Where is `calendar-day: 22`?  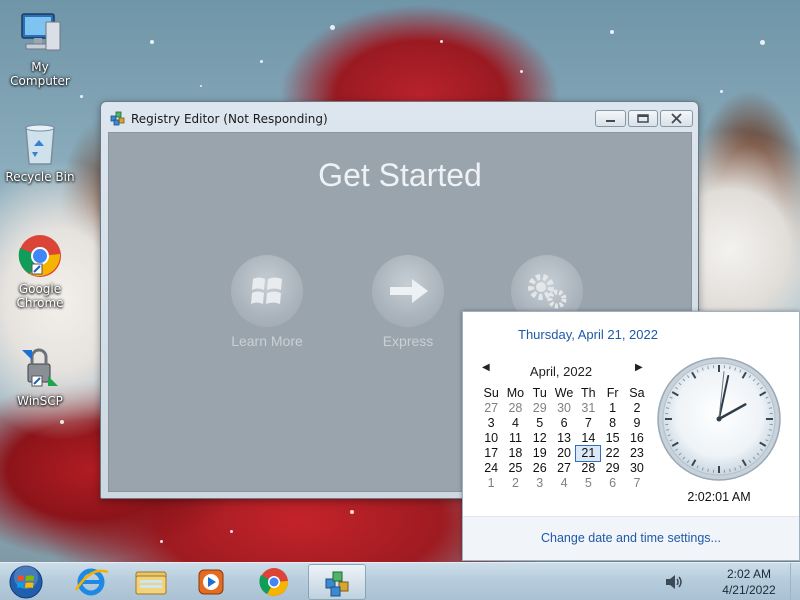 calendar-day: 22 is located at coordinates (612, 453).